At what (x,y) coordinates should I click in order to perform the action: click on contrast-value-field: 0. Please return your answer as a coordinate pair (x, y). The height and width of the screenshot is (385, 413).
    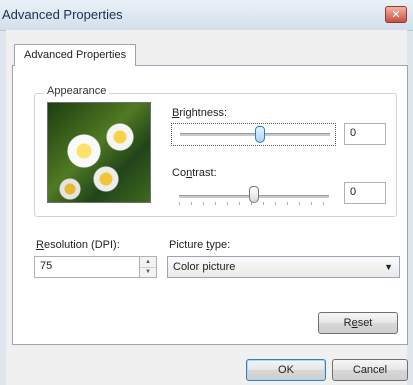
    Looking at the image, I should click on (365, 193).